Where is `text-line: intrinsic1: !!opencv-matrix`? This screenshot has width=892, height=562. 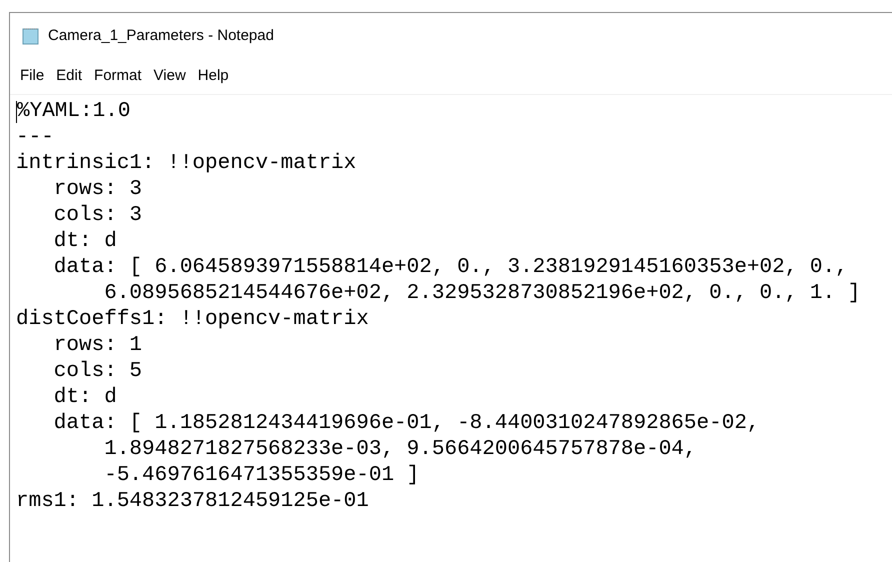 text-line: intrinsic1: !!opencv-matrix is located at coordinates (186, 164).